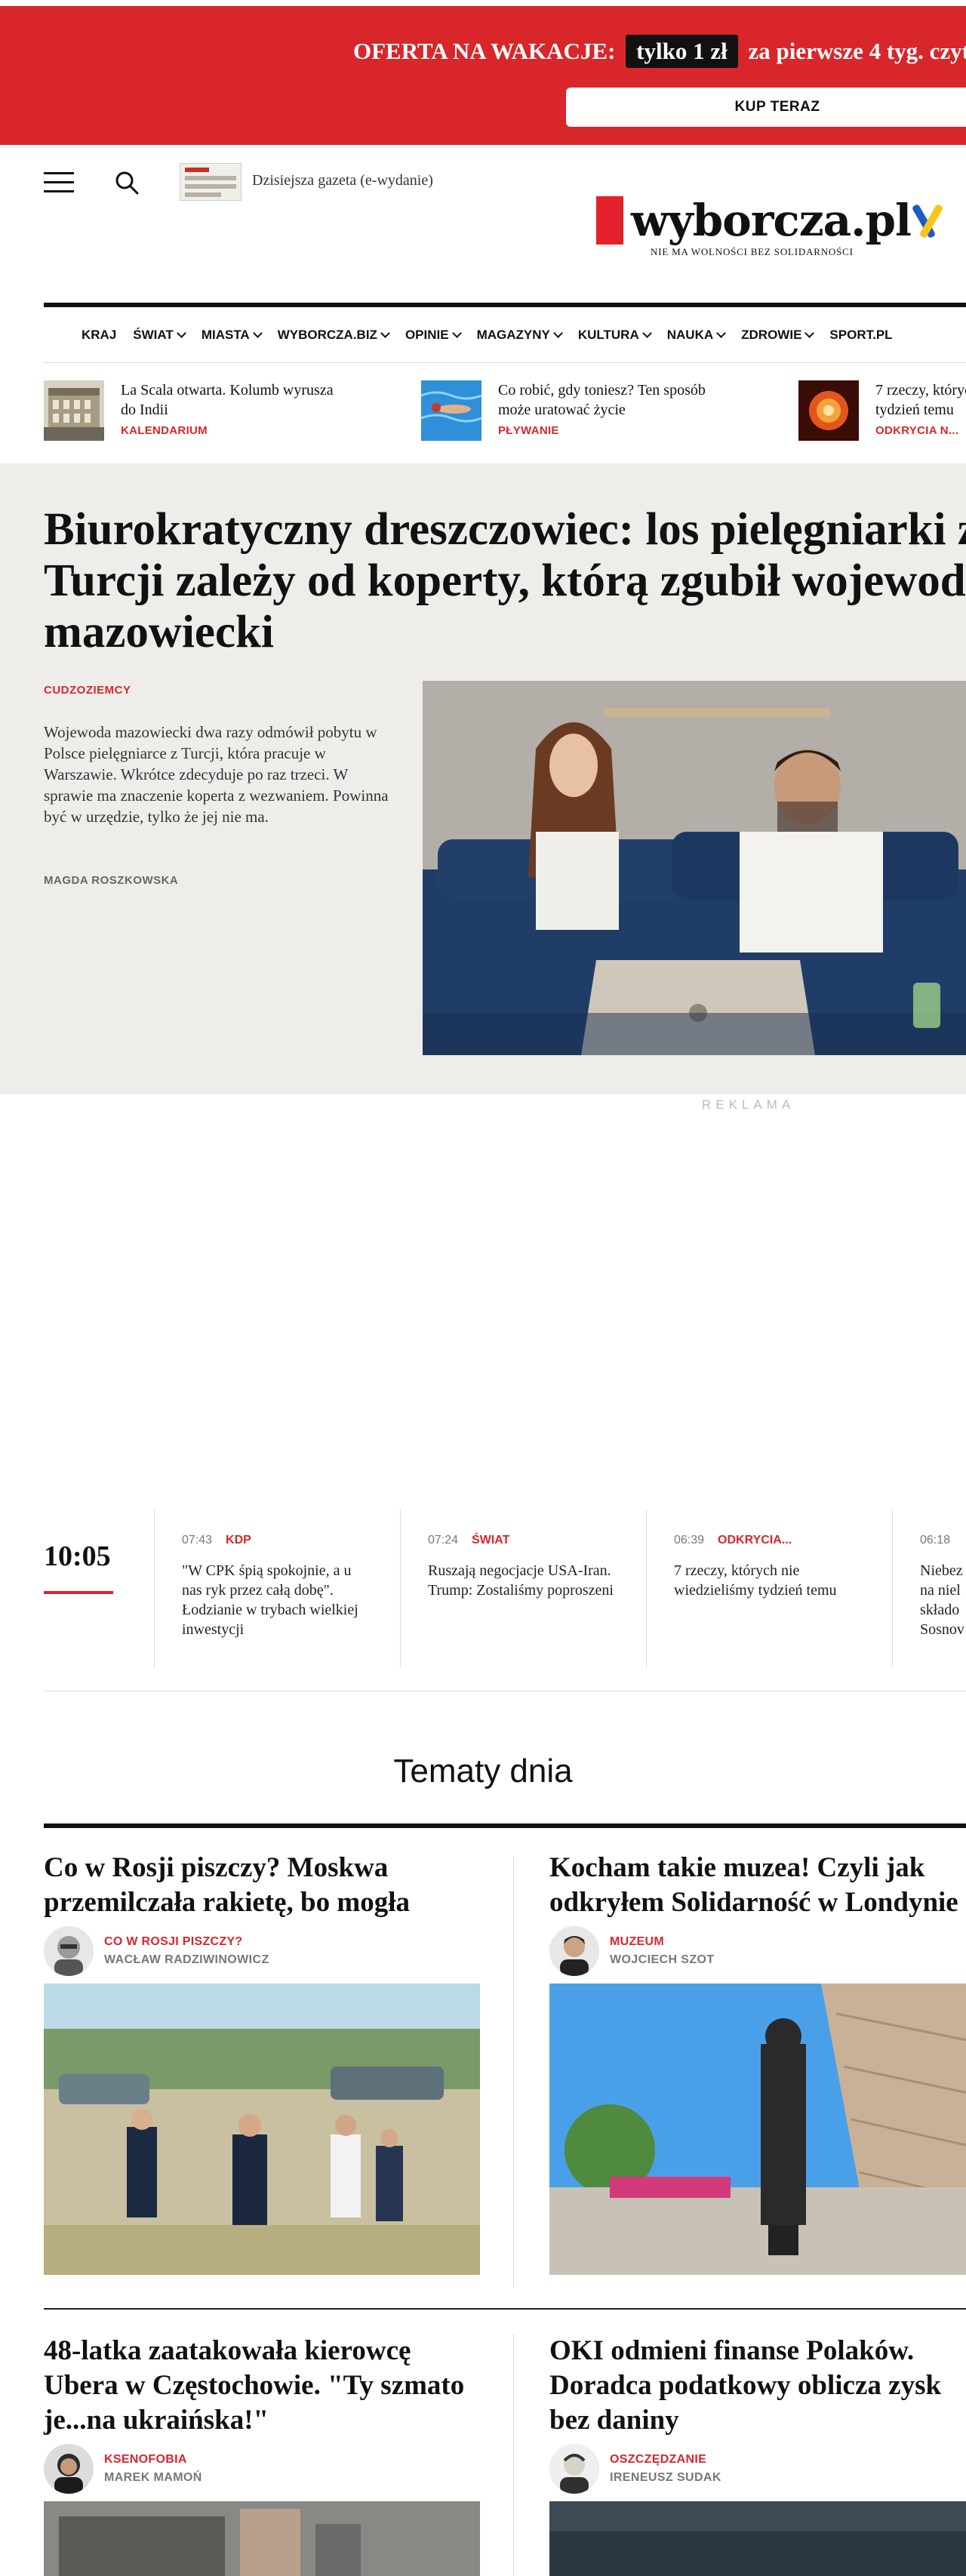 The width and height of the screenshot is (966, 2576). What do you see at coordinates (186, 1942) in the screenshot?
I see `topic-category: CO W ROSJI PISZCZY?` at bounding box center [186, 1942].